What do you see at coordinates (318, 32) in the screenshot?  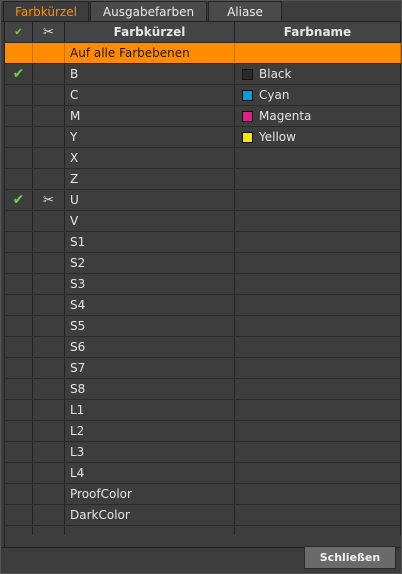 I see `header-colorname: Farbname` at bounding box center [318, 32].